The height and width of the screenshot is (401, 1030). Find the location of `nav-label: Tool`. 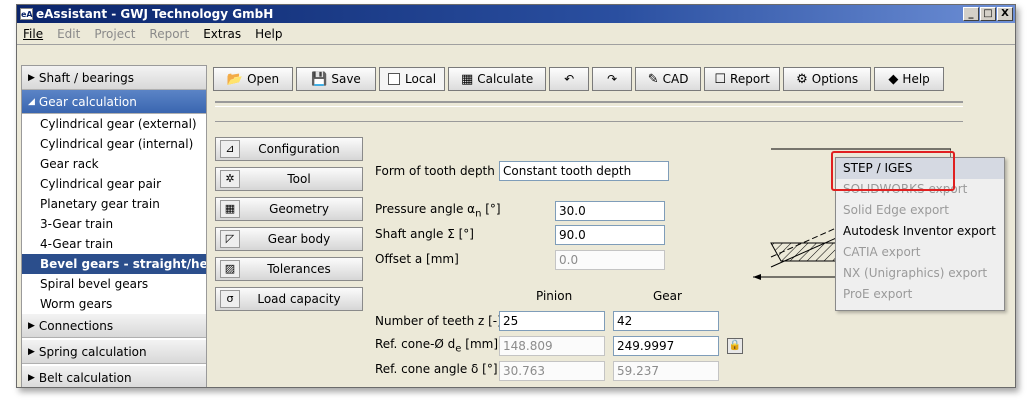

nav-label: Tool is located at coordinates (299, 179).